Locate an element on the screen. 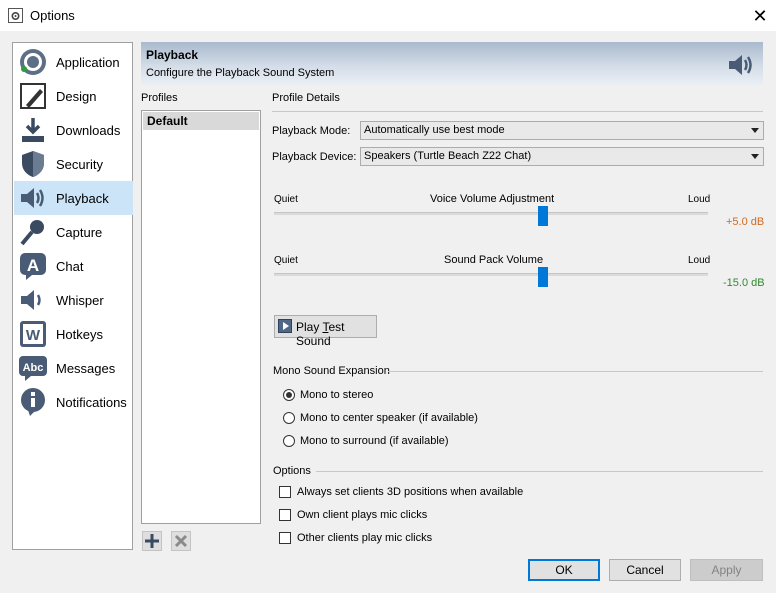  playback-device-value: Speakers (Turtle Beach Z22 Chat) is located at coordinates (448, 156).